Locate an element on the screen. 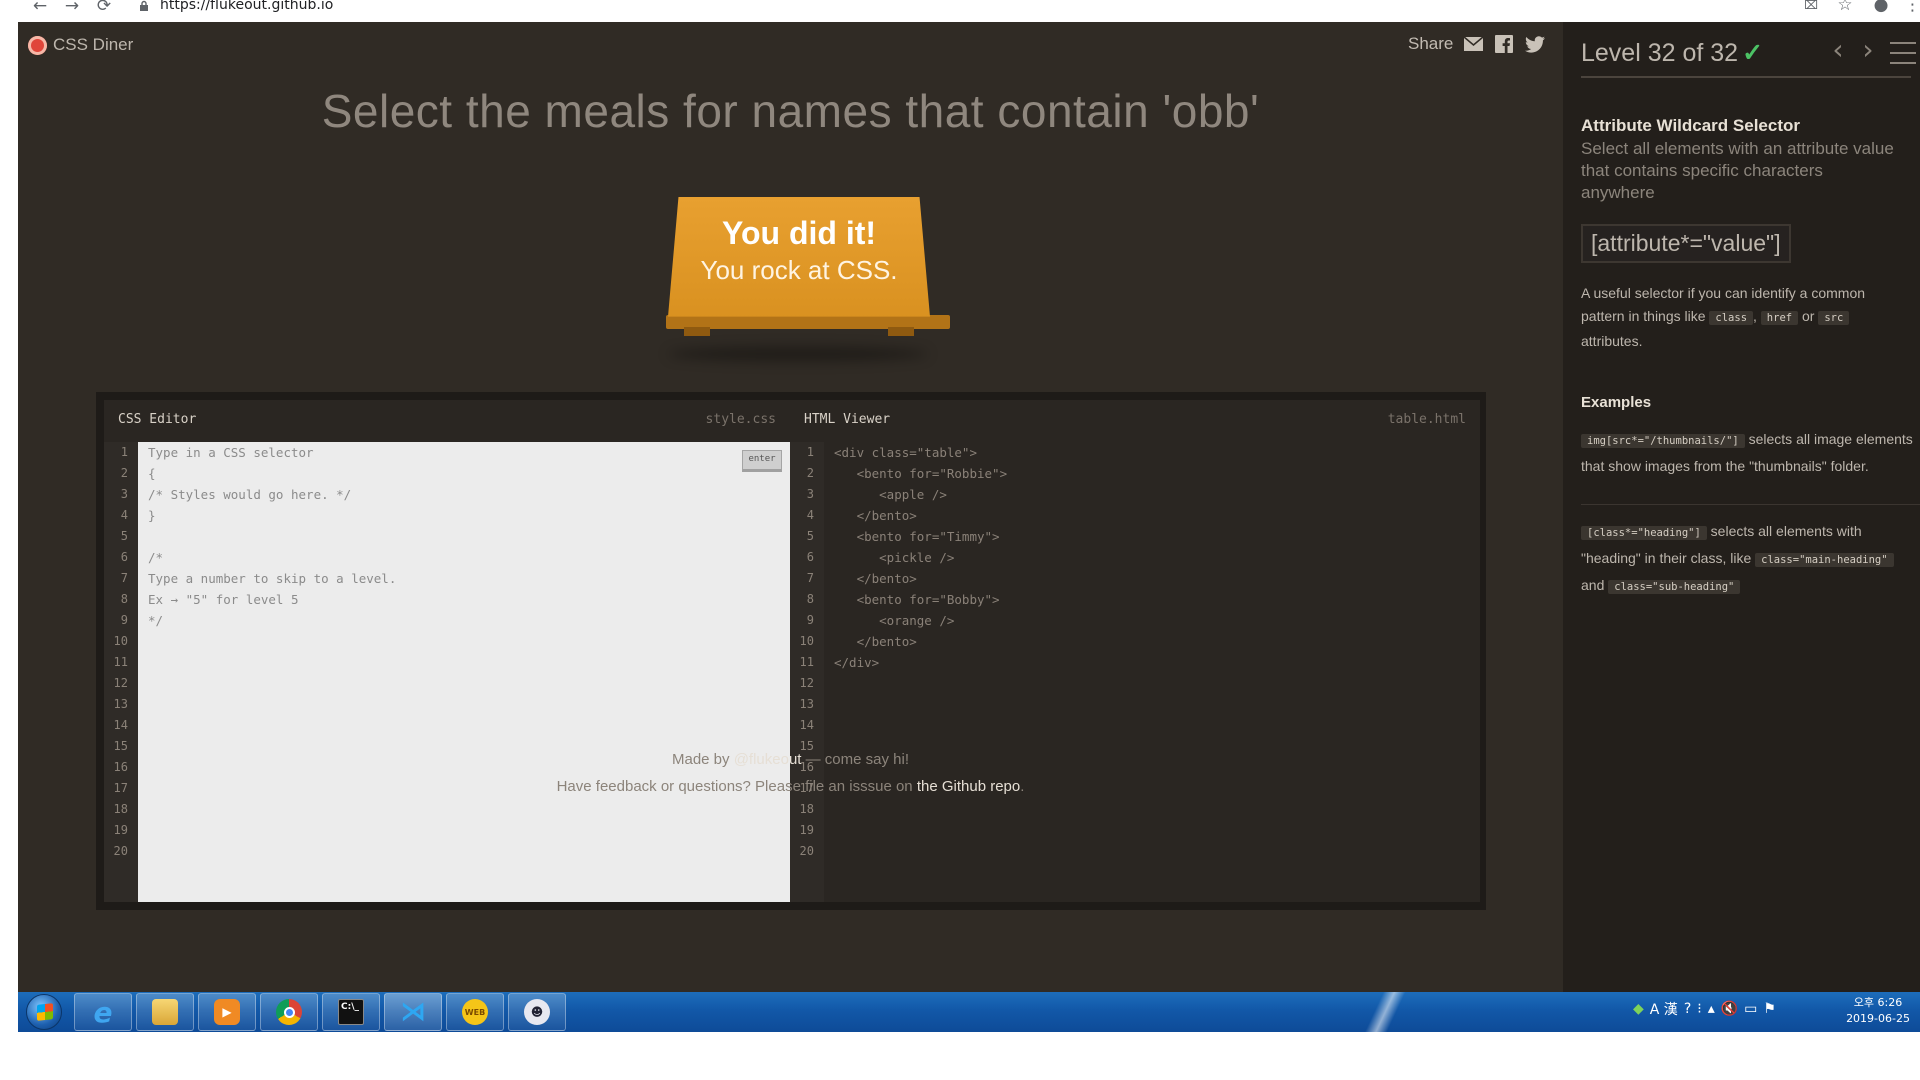 This screenshot has width=1920, height=1080. line-number: 7 is located at coordinates (124, 578).